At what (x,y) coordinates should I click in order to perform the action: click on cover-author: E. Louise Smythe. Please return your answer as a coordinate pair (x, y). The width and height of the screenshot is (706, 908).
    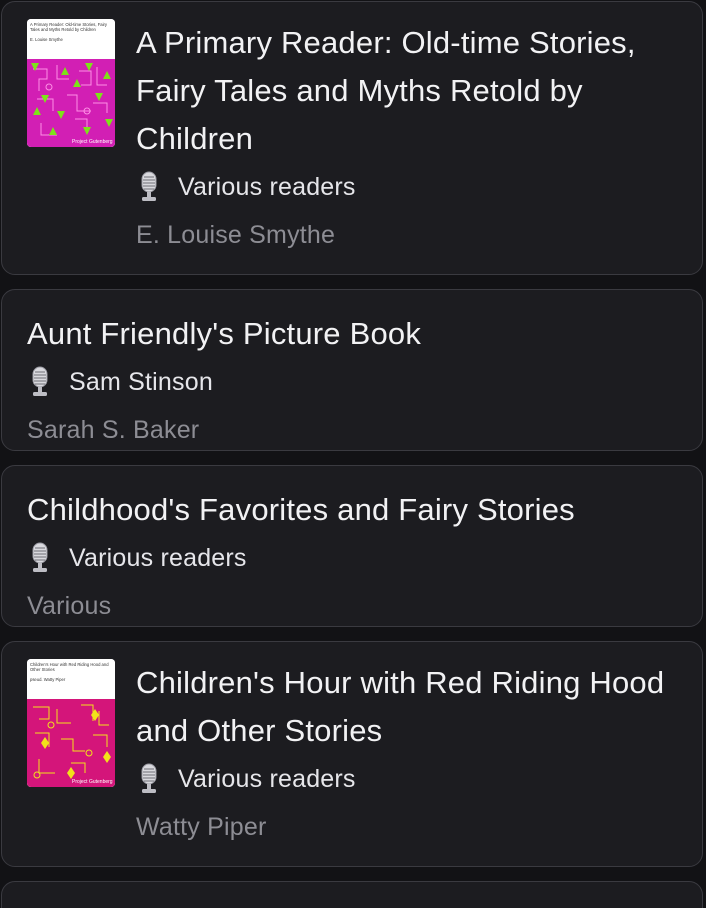
    Looking at the image, I should click on (46, 39).